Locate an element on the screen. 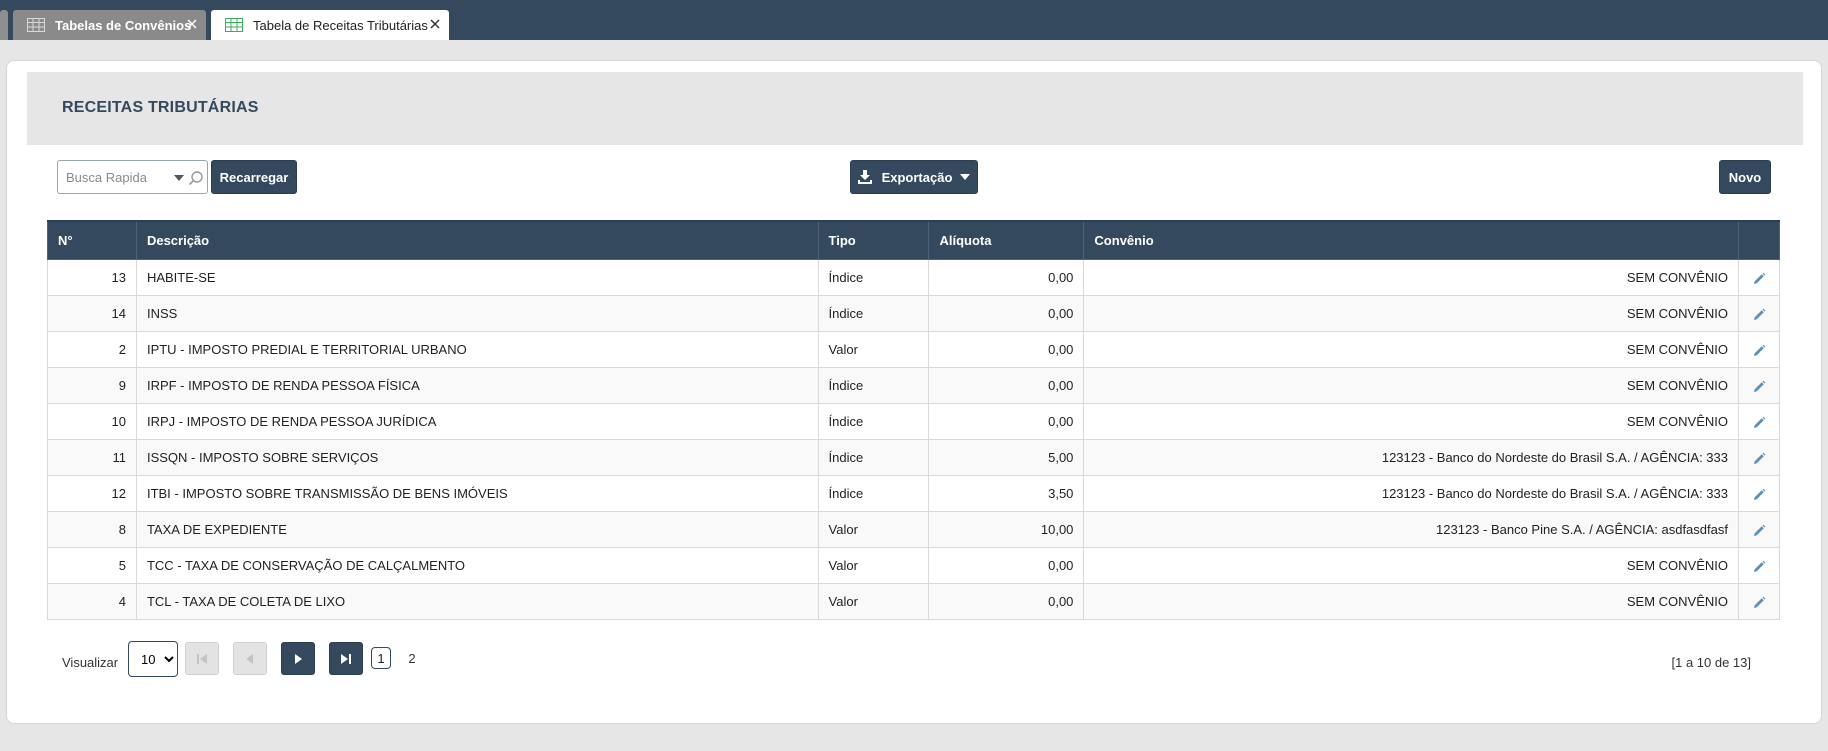 The width and height of the screenshot is (1828, 751). next-page-button is located at coordinates (298, 658).